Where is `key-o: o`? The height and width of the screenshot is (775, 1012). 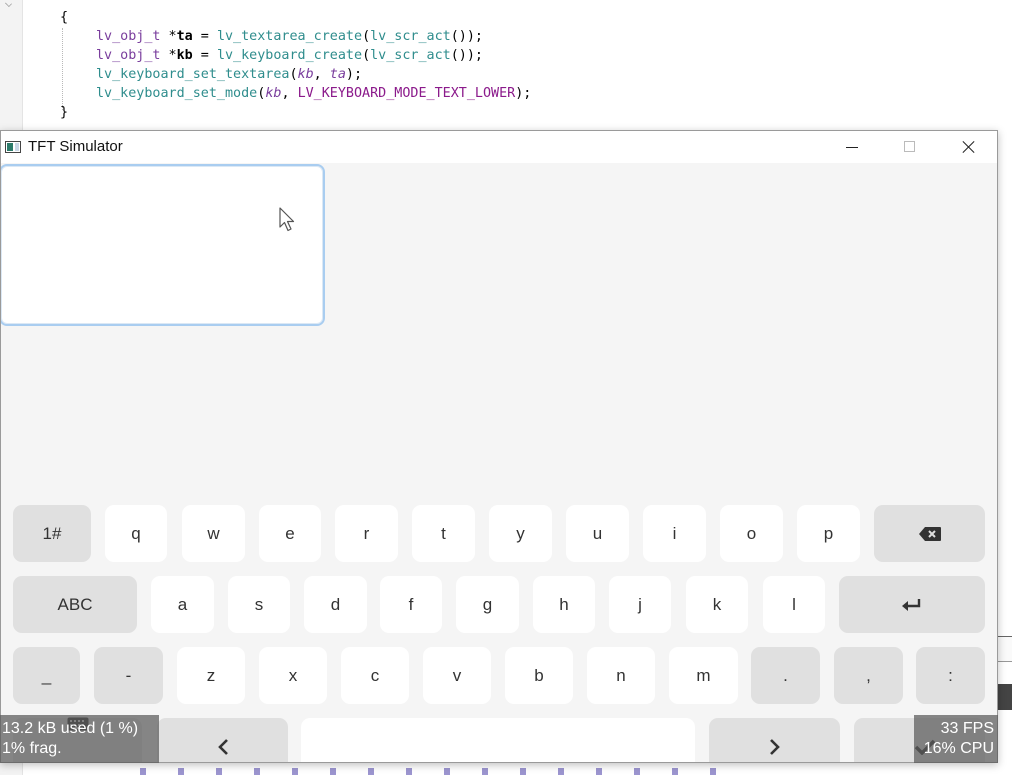 key-o: o is located at coordinates (751, 533).